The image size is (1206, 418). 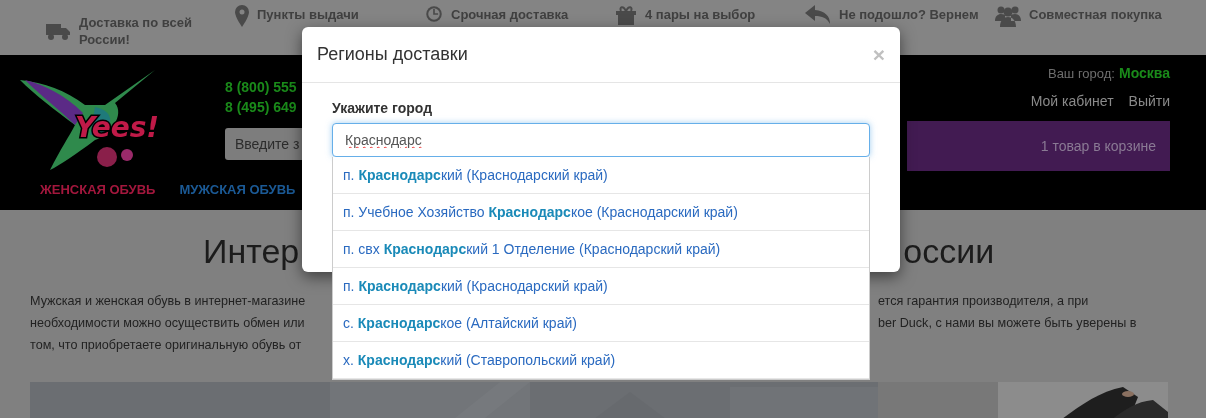 I want to click on page-heading: оссии, so click(x=949, y=251).